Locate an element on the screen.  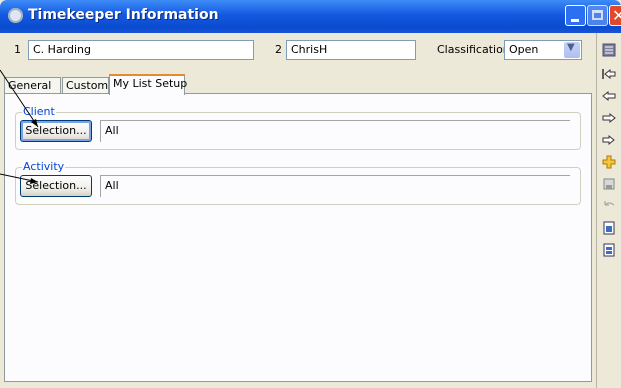
arrow-head-activity is located at coordinates (34, 181).